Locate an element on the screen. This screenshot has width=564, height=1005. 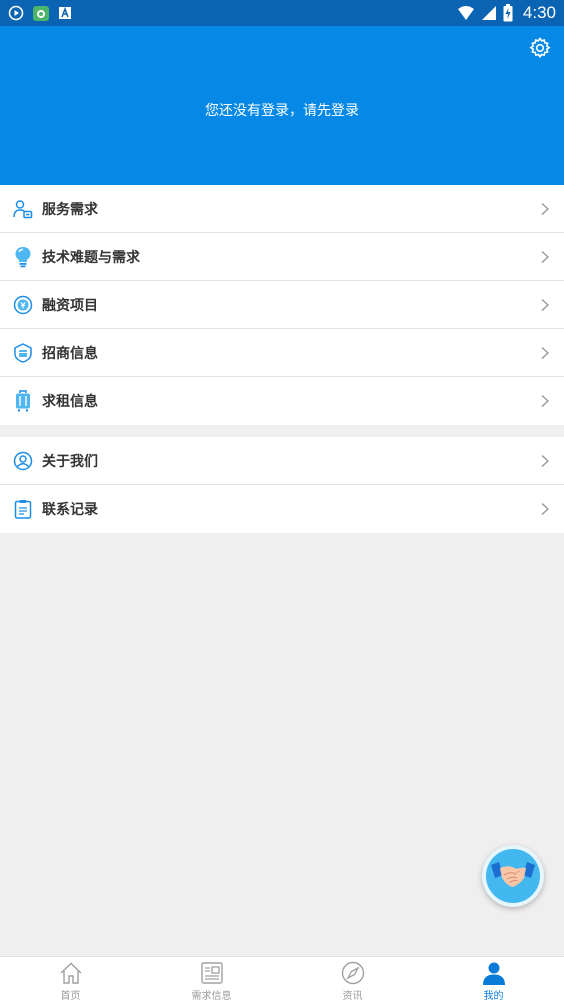
cell-signal-icon is located at coordinates (488, 13).